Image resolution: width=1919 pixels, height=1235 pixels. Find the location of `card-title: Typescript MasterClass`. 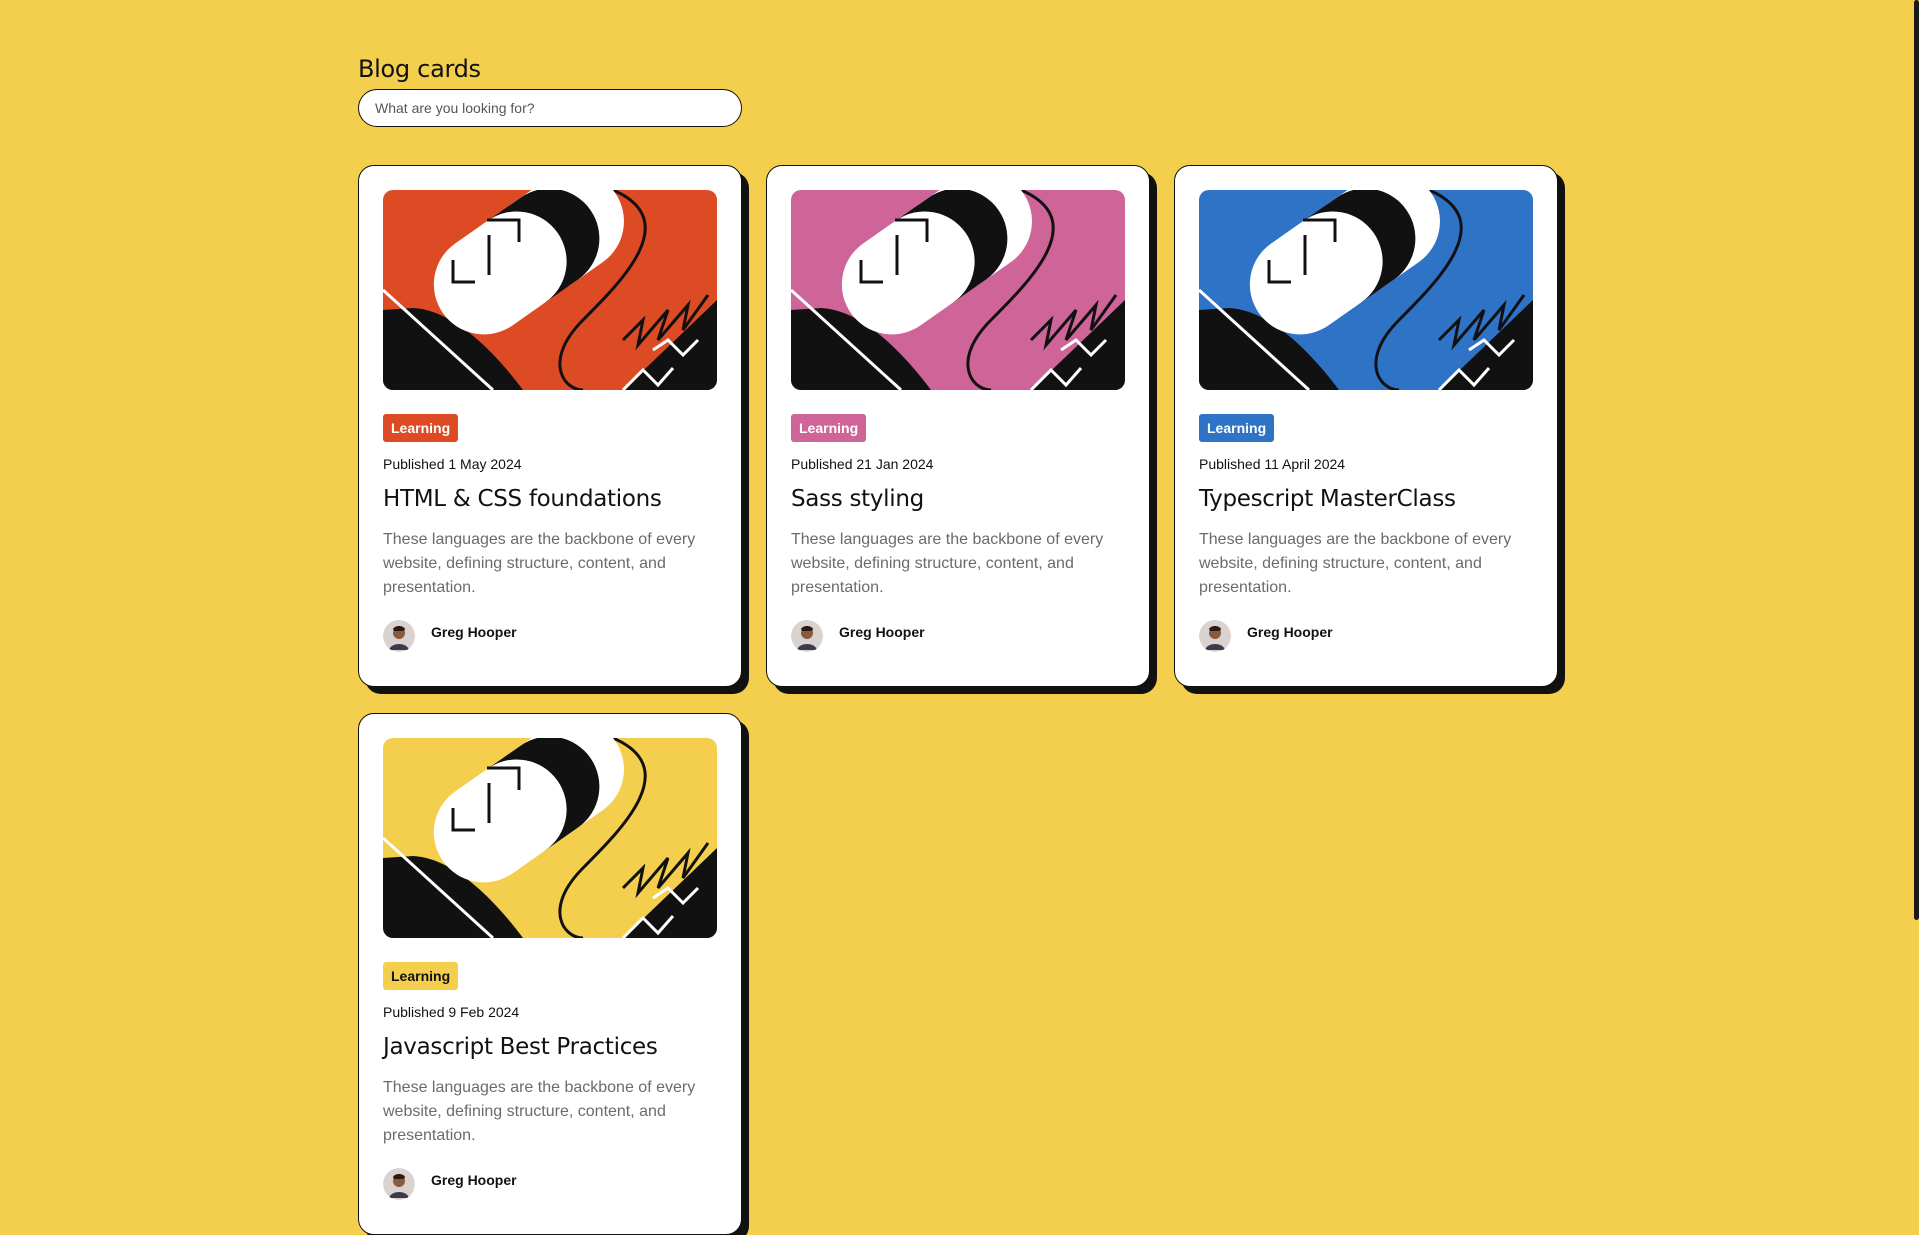

card-title: Typescript MasterClass is located at coordinates (1366, 499).